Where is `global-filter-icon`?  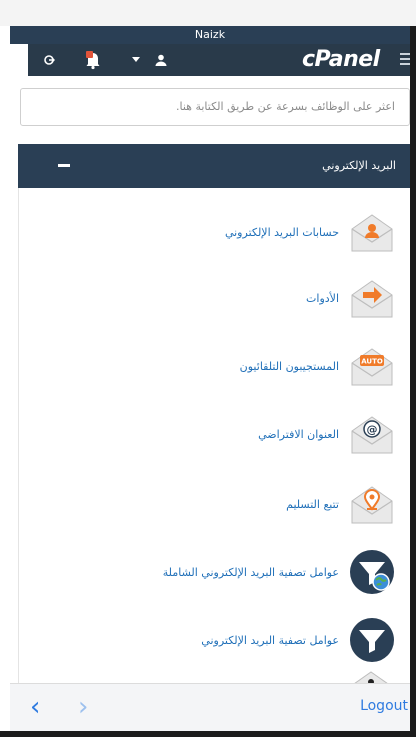
global-filter-icon is located at coordinates (372, 572).